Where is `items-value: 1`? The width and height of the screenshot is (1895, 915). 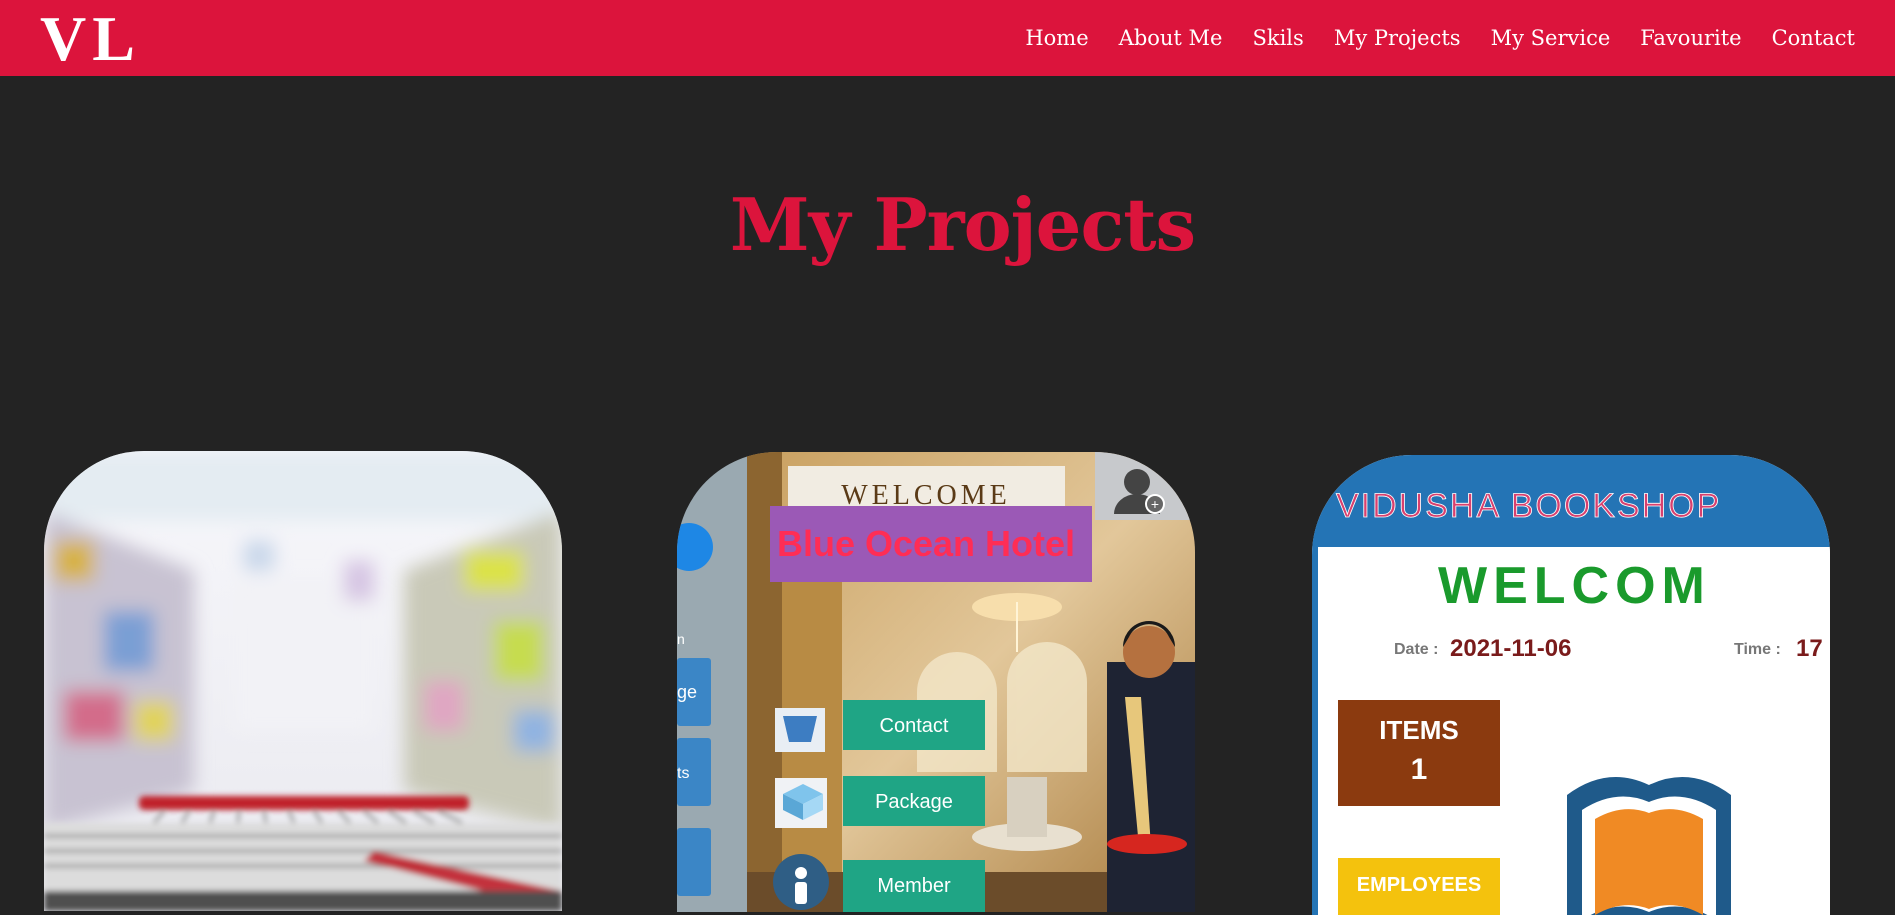
items-value: 1 is located at coordinates (1419, 769).